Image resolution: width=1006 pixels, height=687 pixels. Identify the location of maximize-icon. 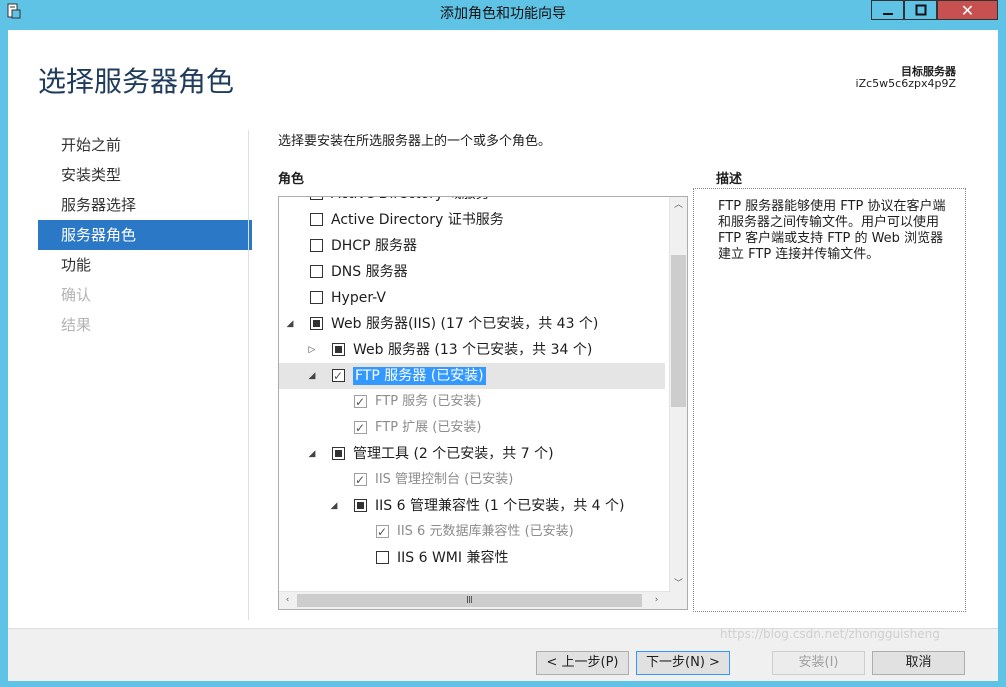
(920, 10).